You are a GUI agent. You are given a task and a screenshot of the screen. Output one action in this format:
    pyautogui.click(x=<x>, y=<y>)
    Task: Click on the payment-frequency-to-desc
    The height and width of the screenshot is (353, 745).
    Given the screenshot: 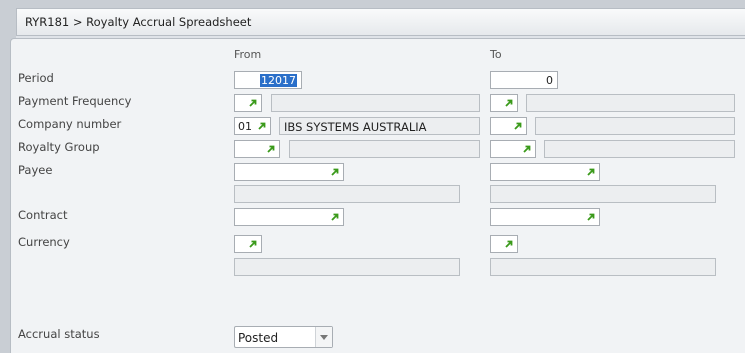 What is the action you would take?
    pyautogui.click(x=630, y=103)
    